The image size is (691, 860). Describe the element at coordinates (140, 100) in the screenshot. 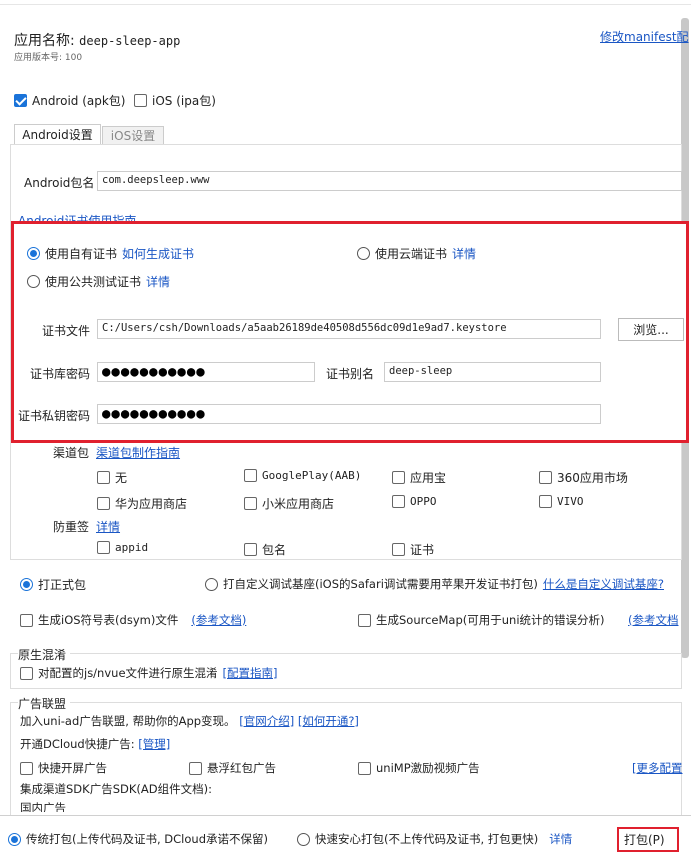

I see `ios-checkbox` at that location.